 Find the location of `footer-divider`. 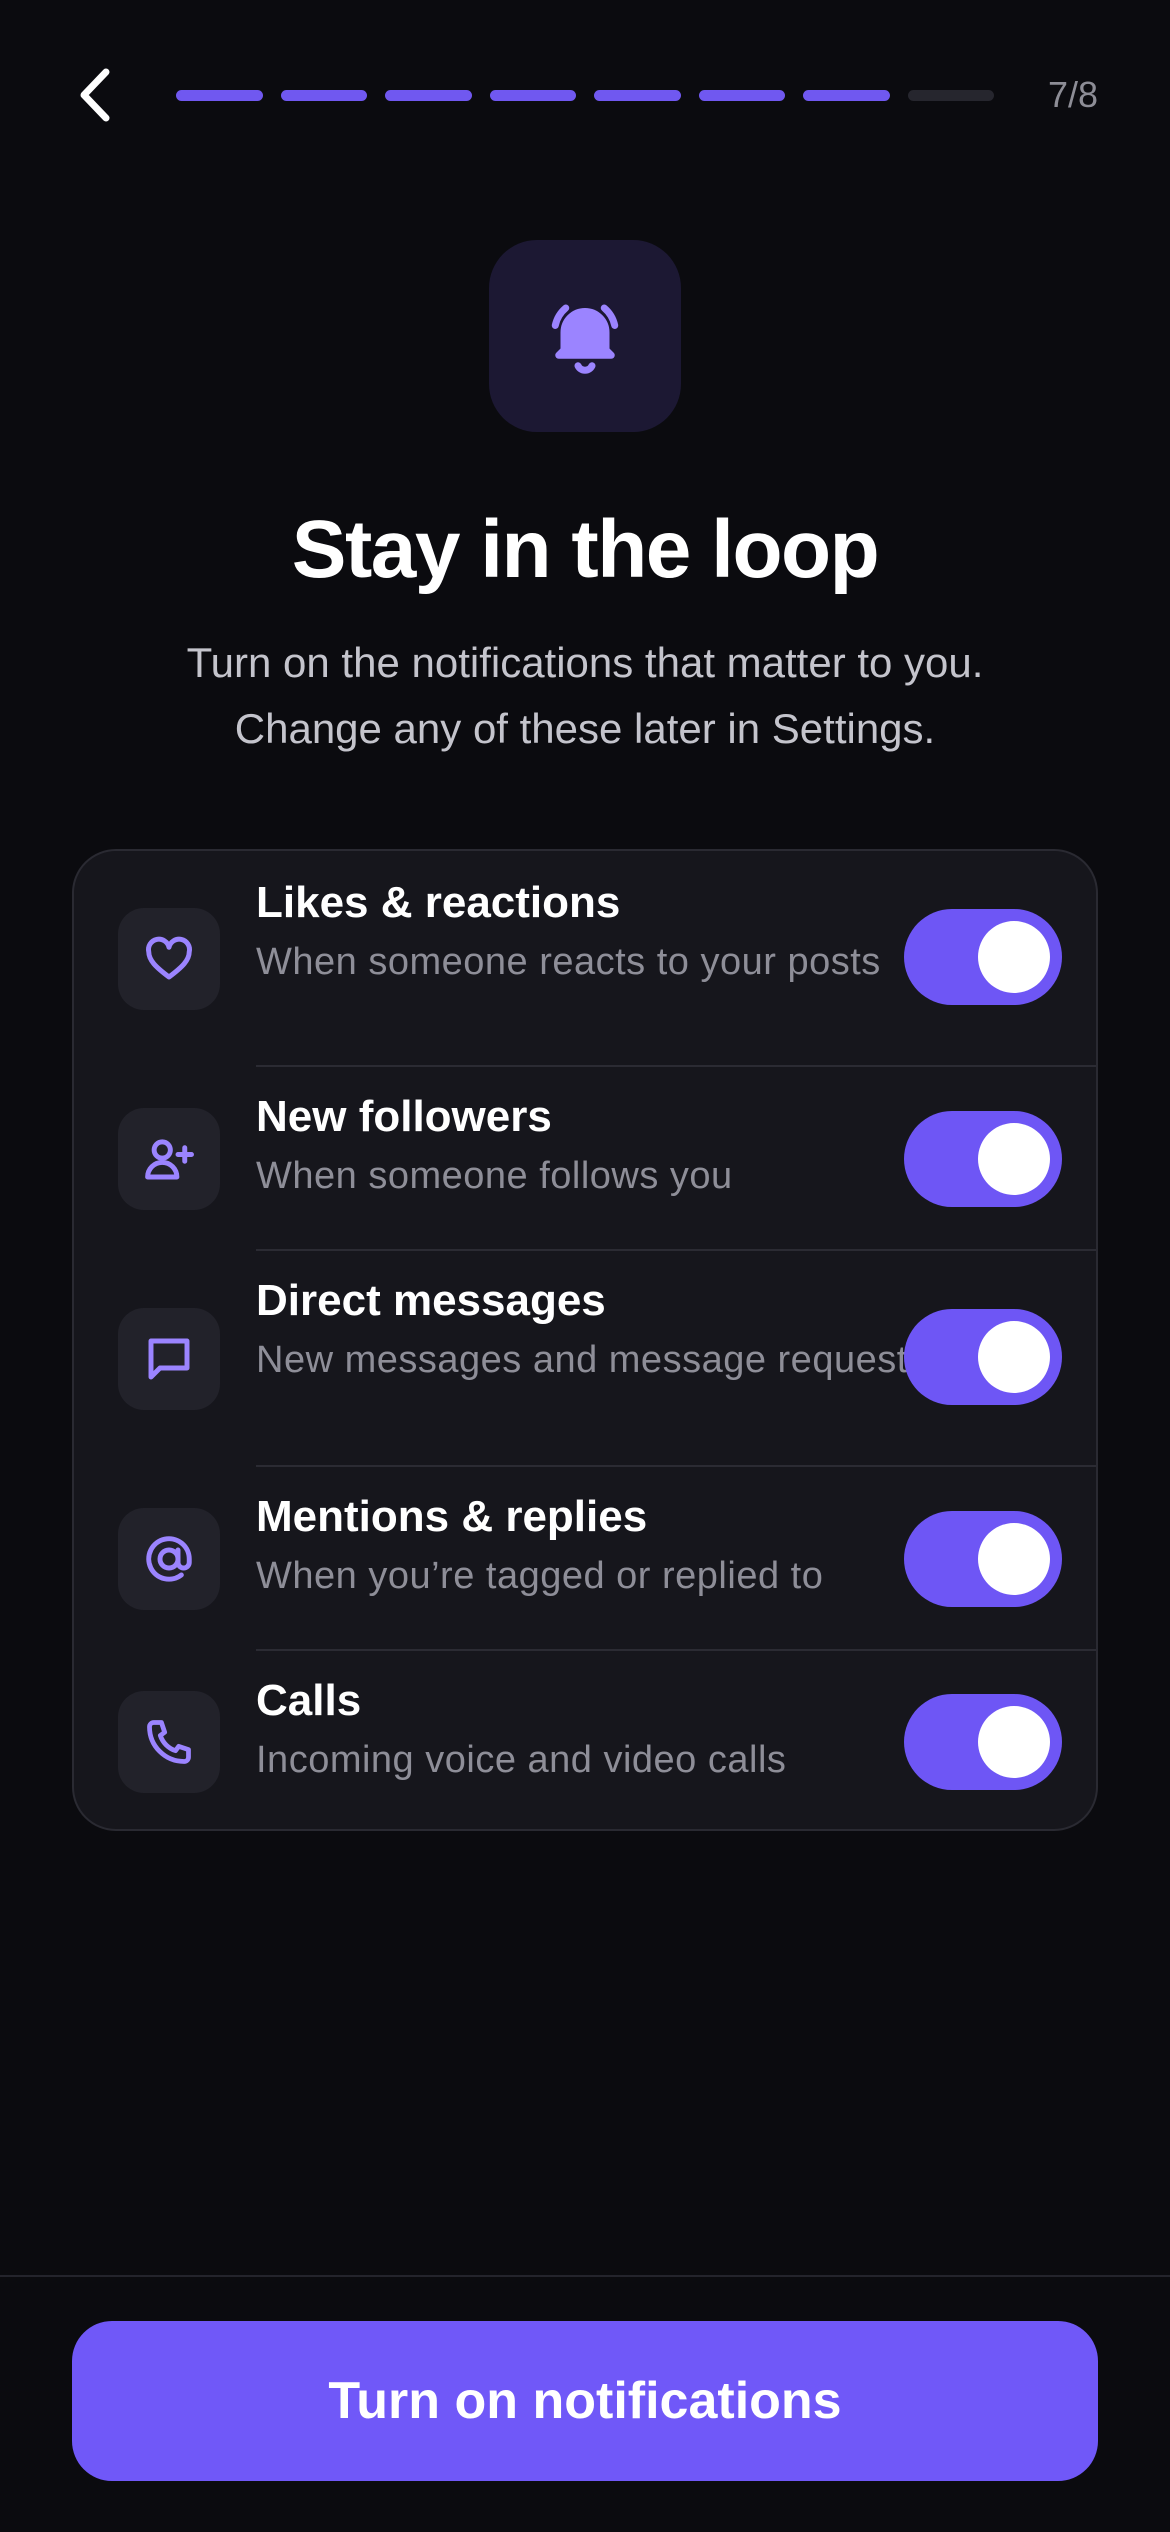

footer-divider is located at coordinates (585, 2276).